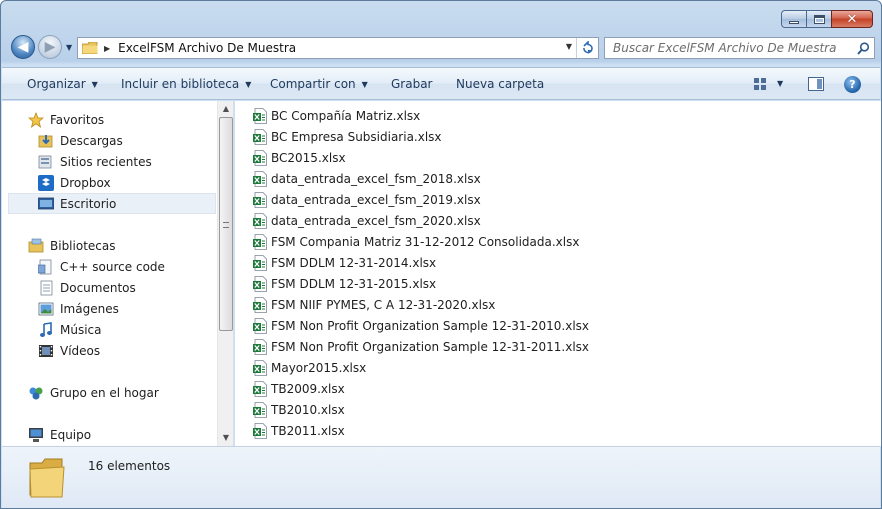  I want to click on view-options-dropdown: ▼, so click(780, 83).